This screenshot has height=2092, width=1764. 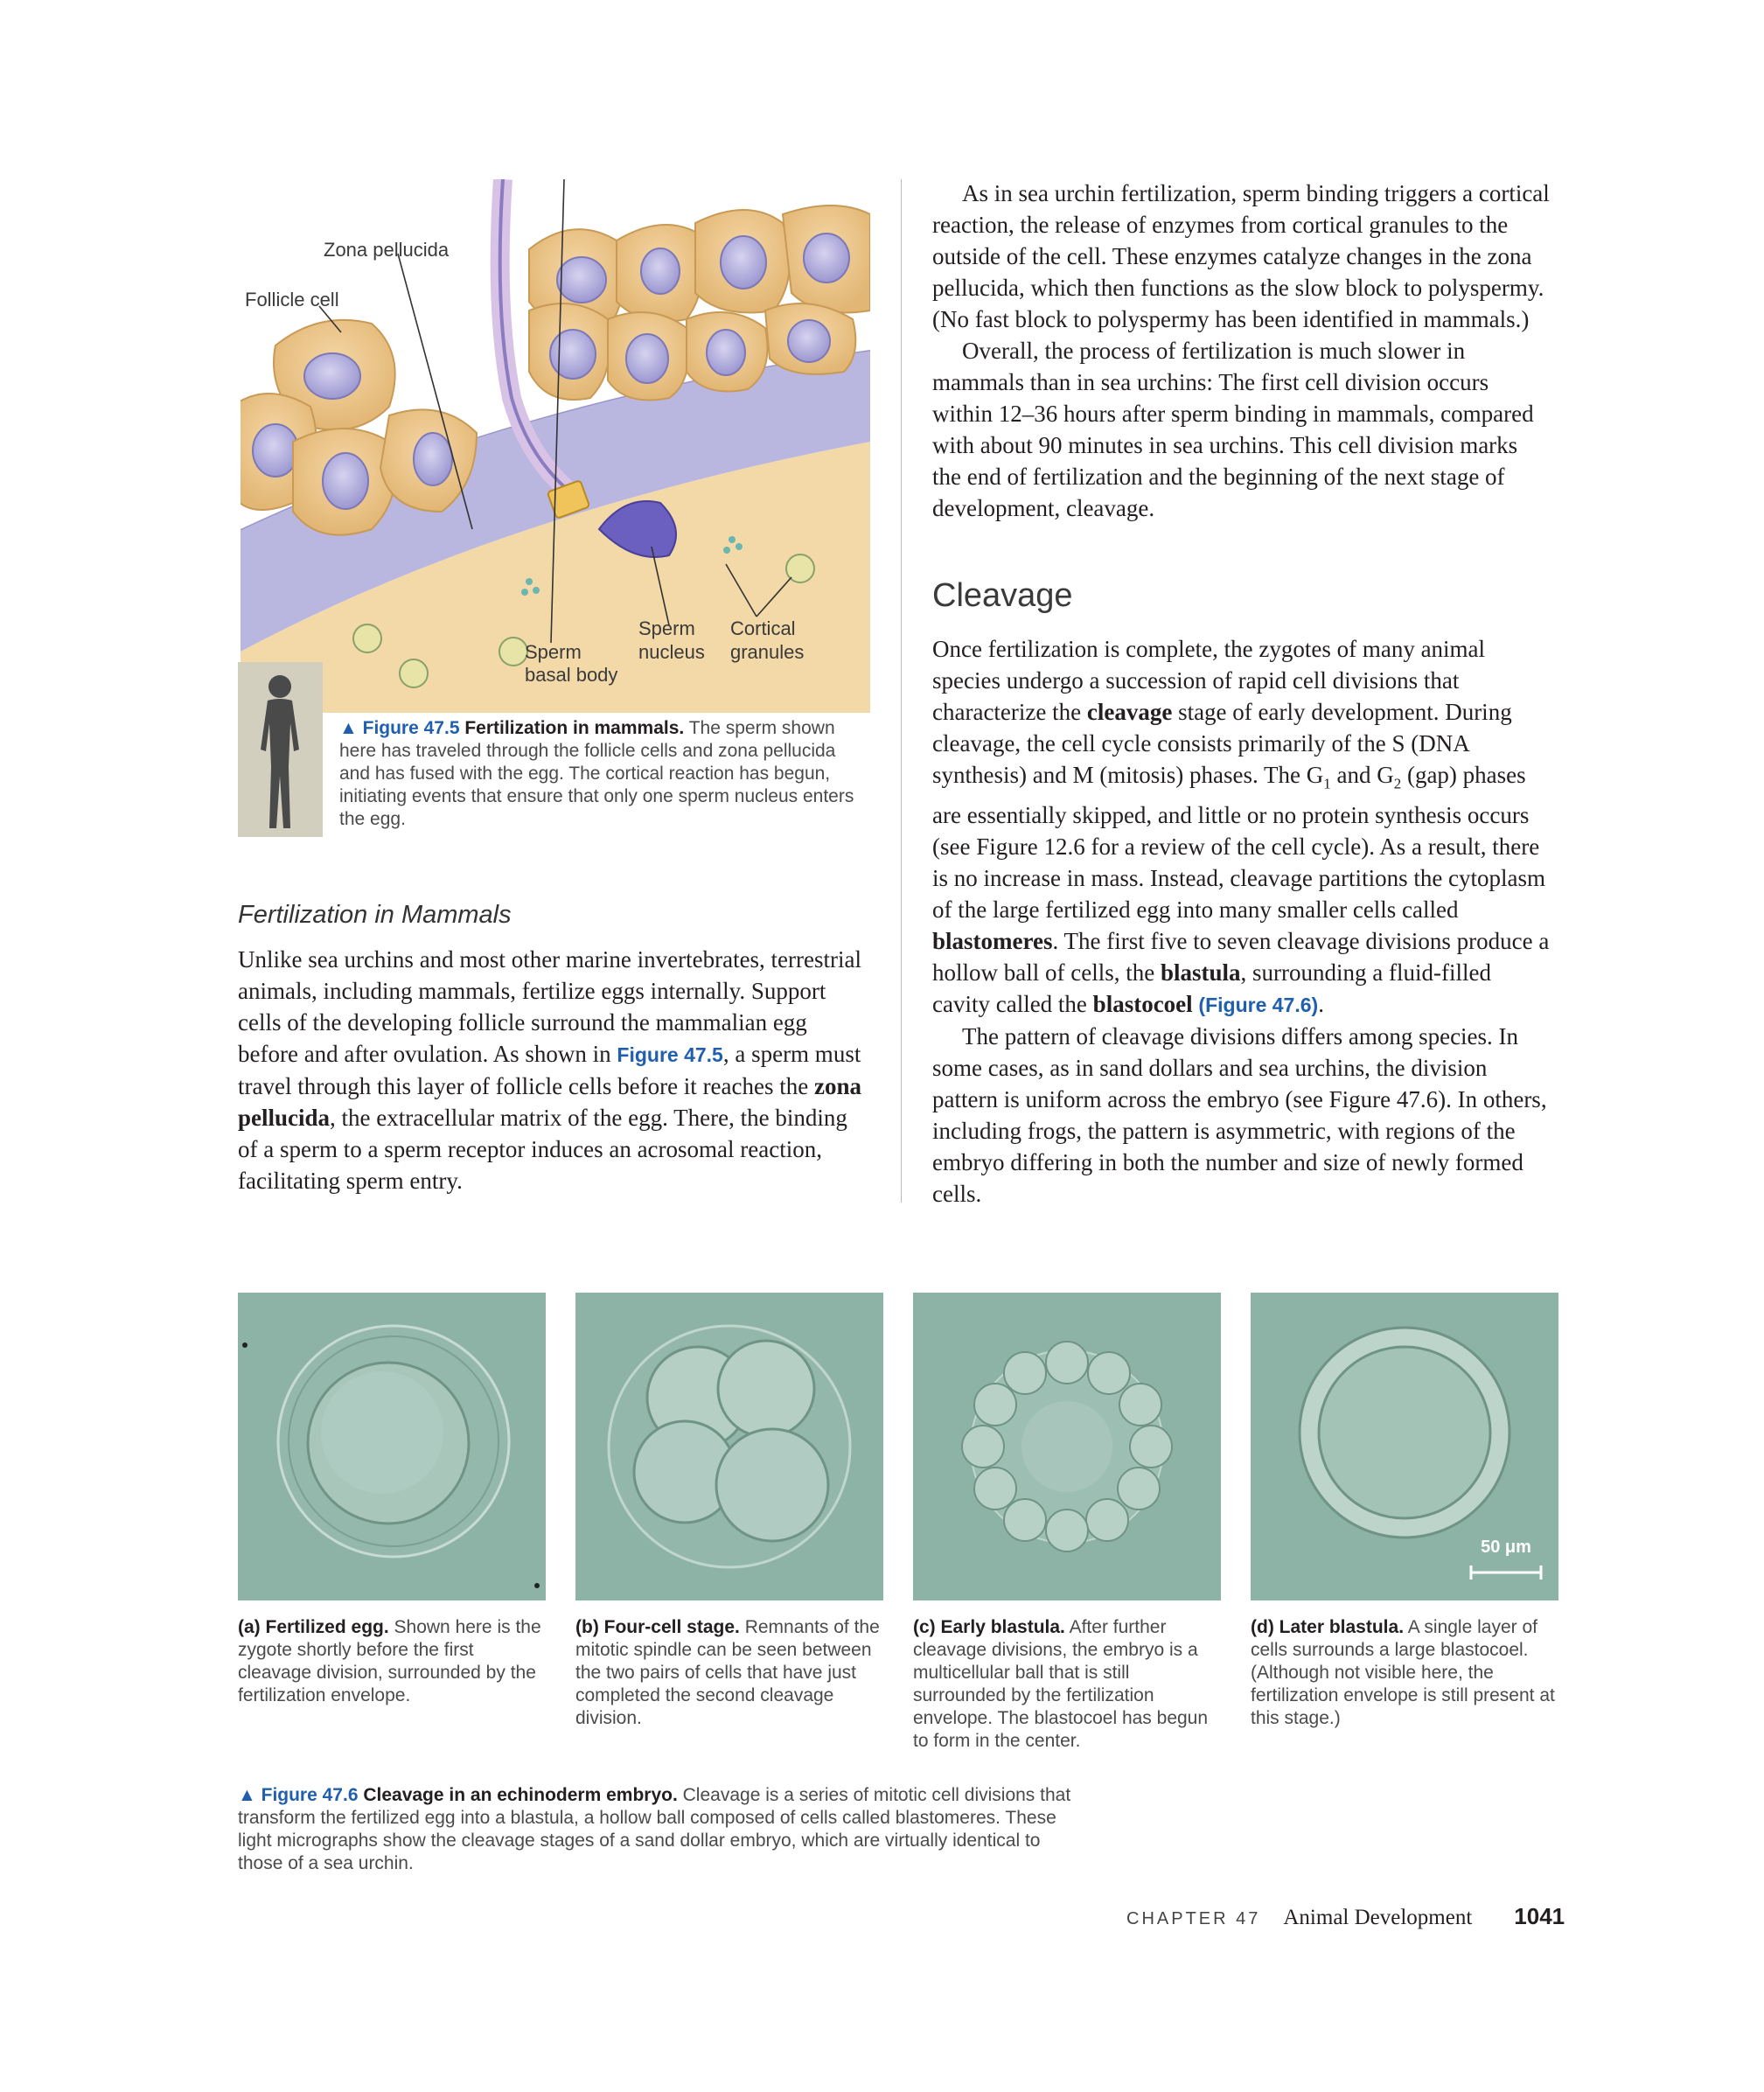 I want to click on heading-fertilization-in-mammals: Fertilization in Mammals, so click(x=375, y=915).